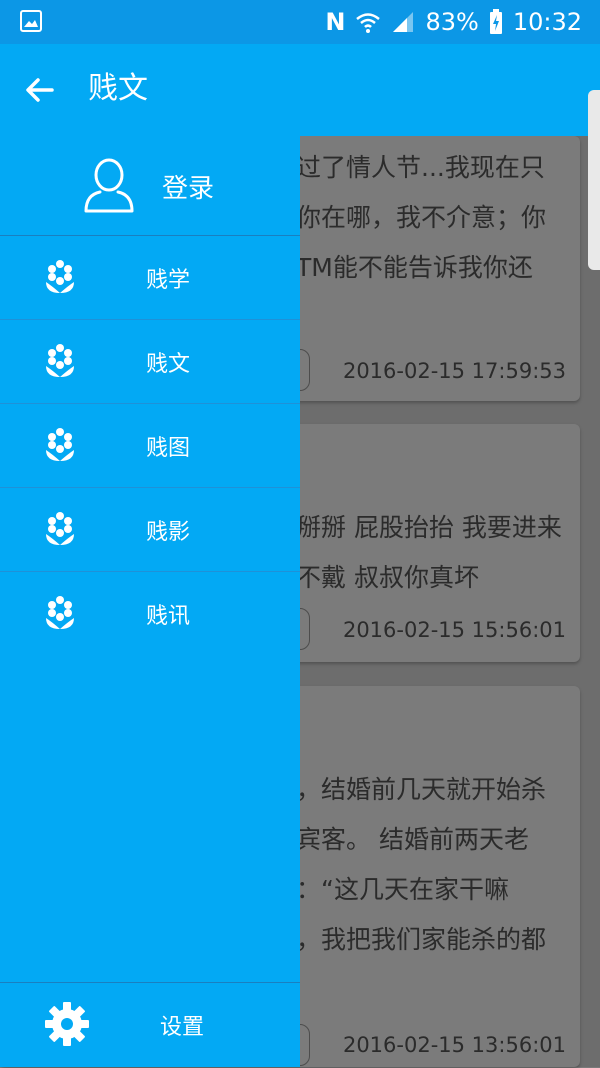  I want to click on login-label: 登录, so click(188, 189).